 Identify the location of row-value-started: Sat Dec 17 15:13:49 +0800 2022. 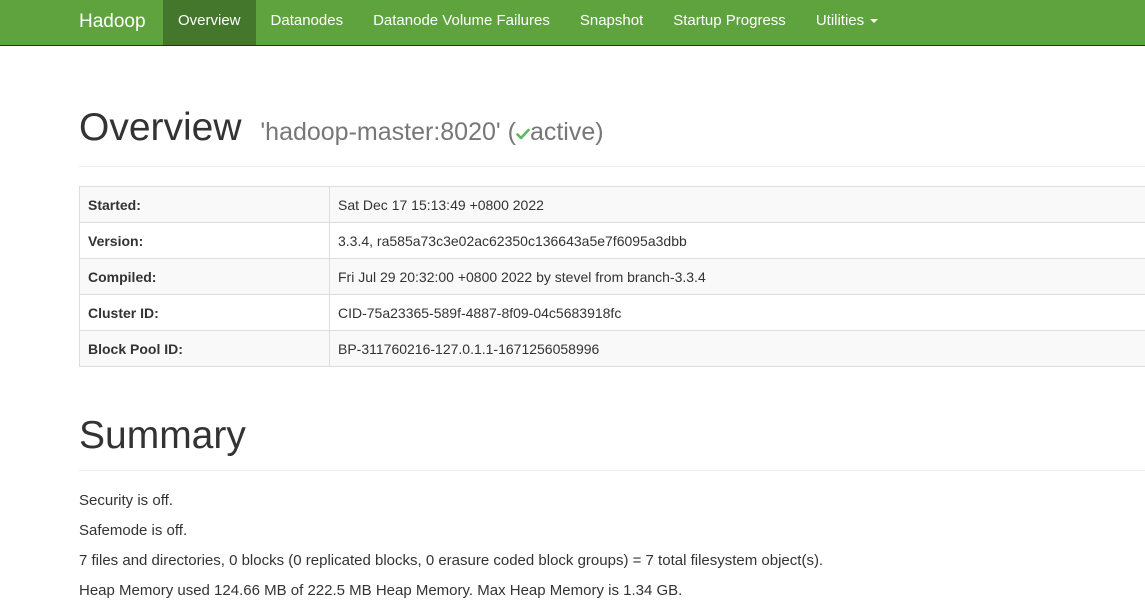
(737, 205).